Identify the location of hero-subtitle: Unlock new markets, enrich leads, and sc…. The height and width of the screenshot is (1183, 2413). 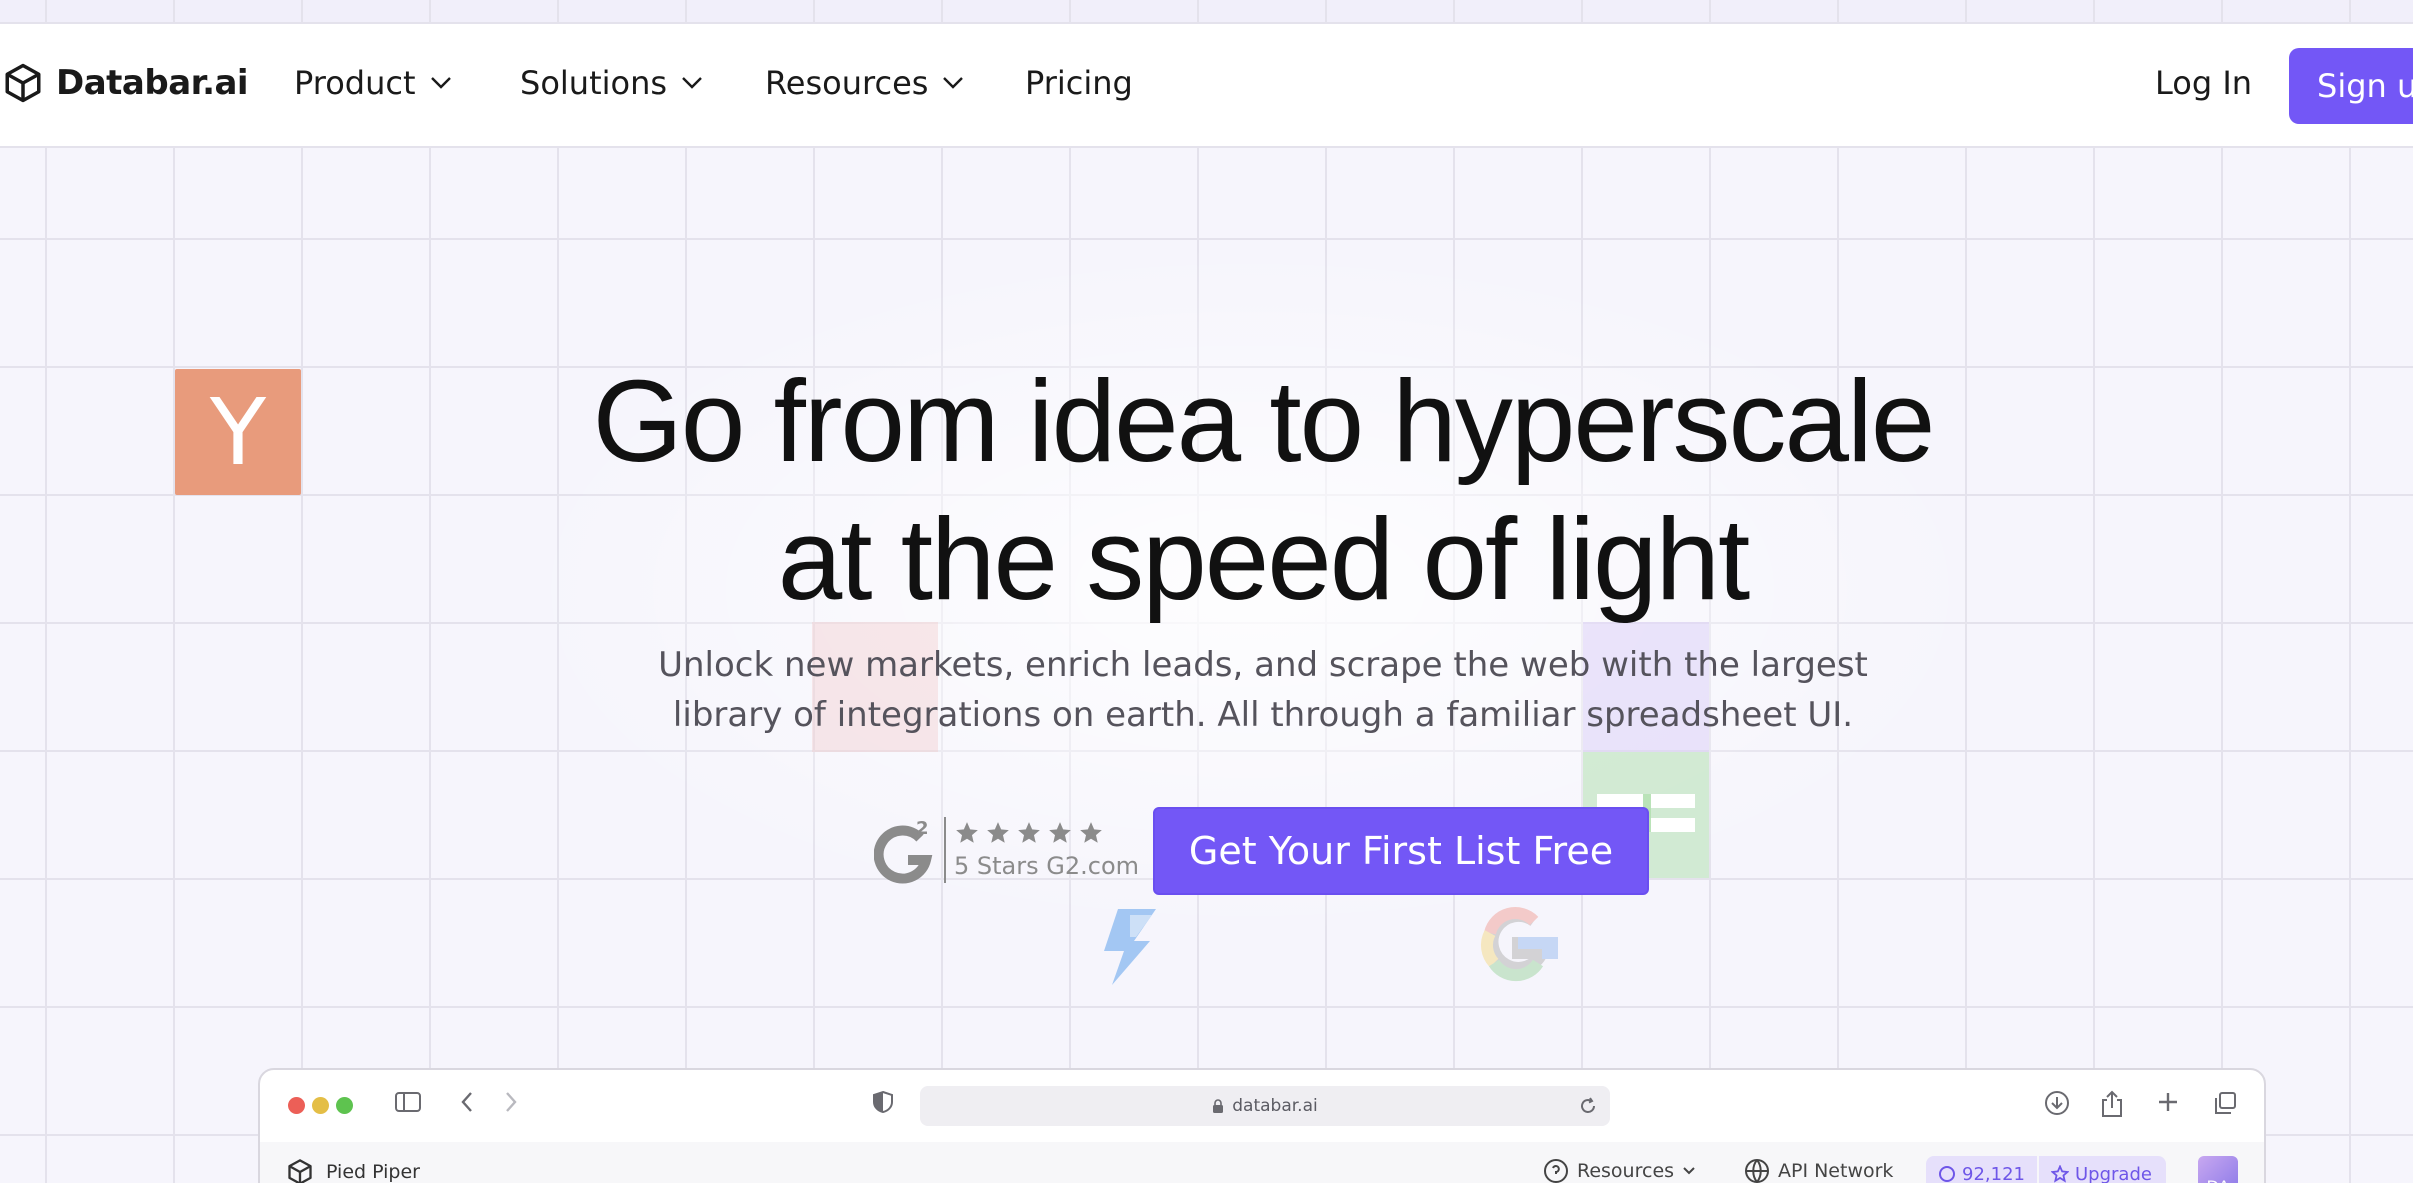
(1206, 690).